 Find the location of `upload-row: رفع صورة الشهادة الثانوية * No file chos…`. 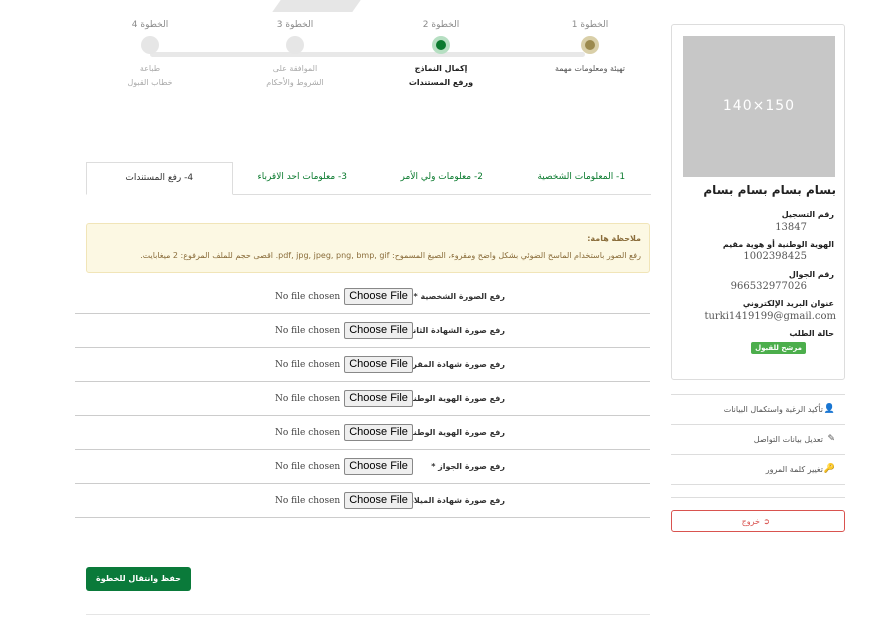

upload-row: رفع صورة الشهادة الثانوية * No file chos… is located at coordinates (362, 331).